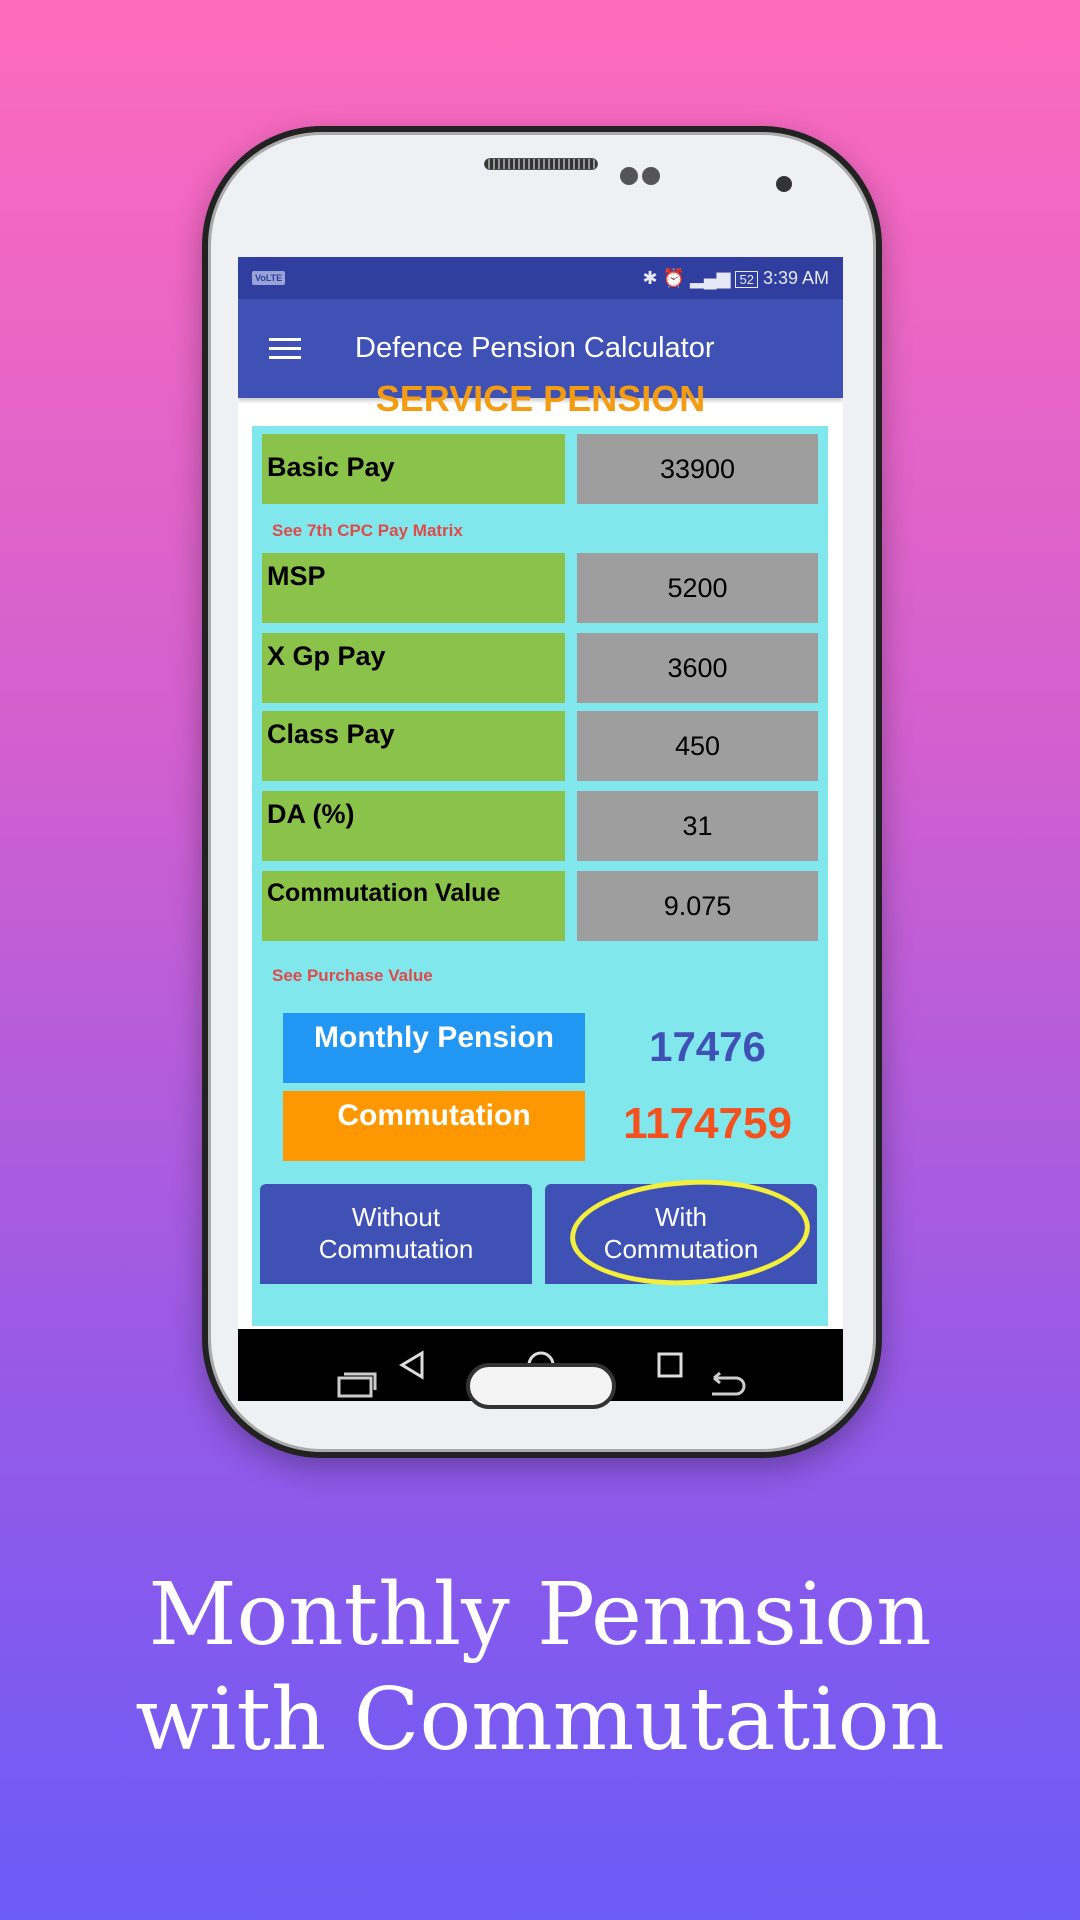  What do you see at coordinates (541, 164) in the screenshot?
I see `phone-speaker` at bounding box center [541, 164].